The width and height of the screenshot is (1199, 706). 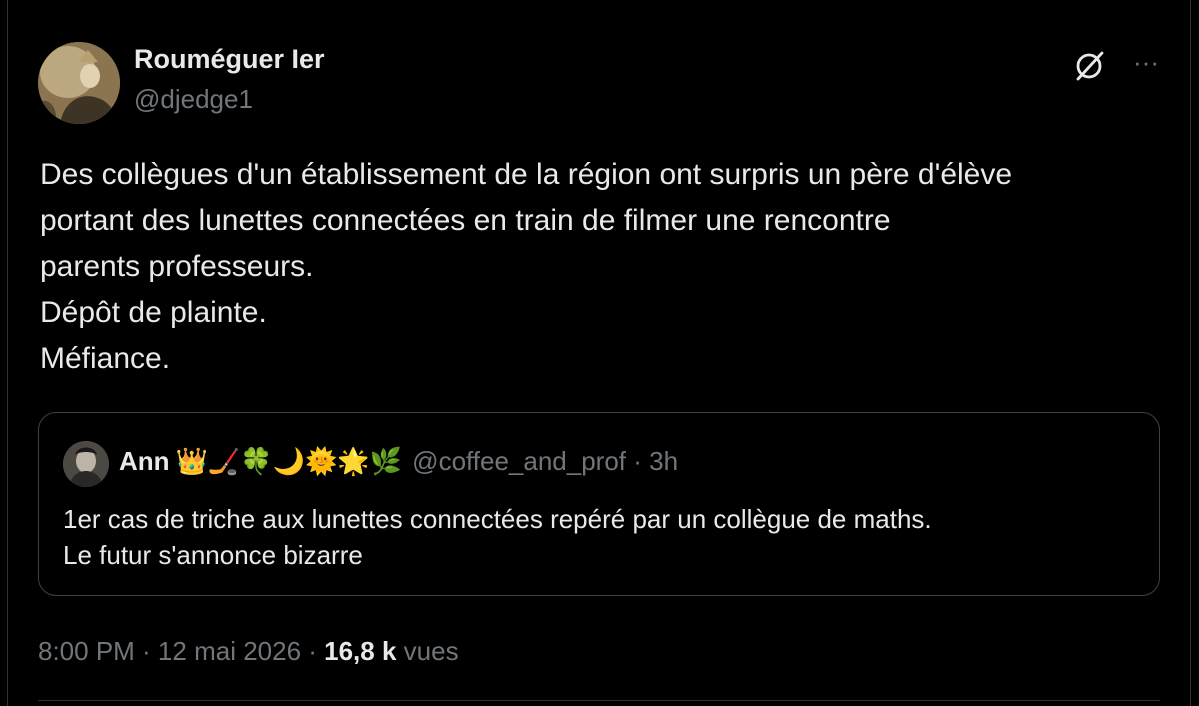 What do you see at coordinates (1190, 353) in the screenshot?
I see `right-divider` at bounding box center [1190, 353].